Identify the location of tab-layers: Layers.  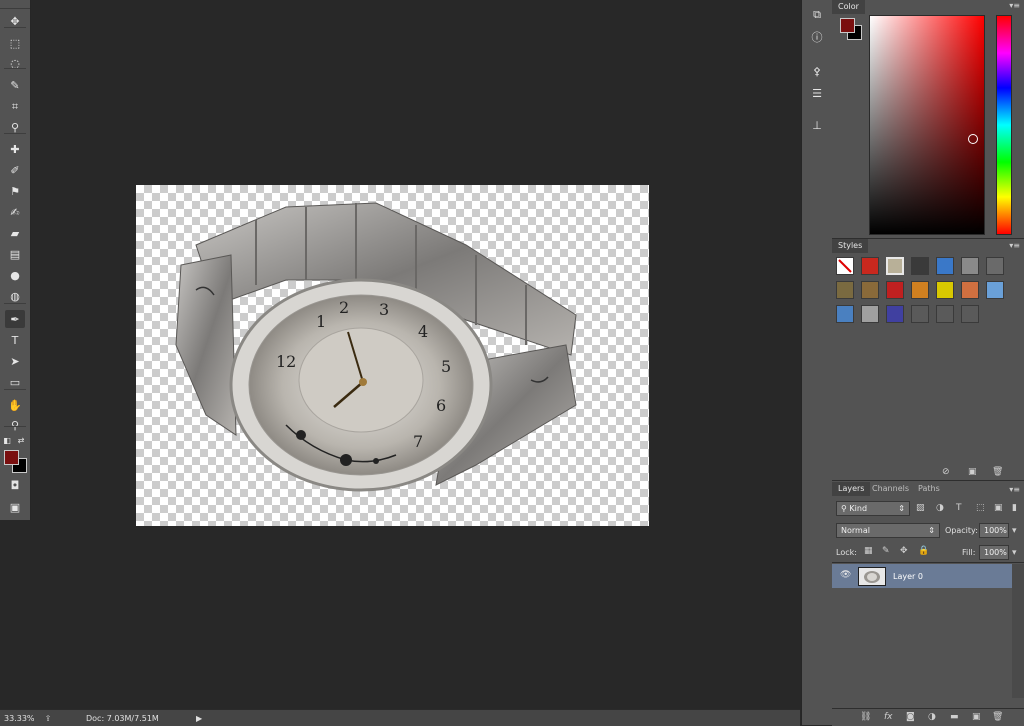
(851, 489).